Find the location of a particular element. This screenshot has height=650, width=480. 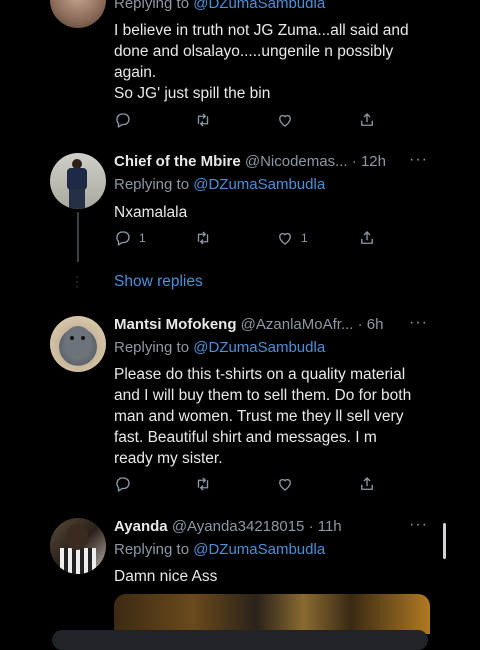

author-row: Mantsi Mofokeng @AzanlaMoAfr... · 6h is located at coordinates (279, 324).